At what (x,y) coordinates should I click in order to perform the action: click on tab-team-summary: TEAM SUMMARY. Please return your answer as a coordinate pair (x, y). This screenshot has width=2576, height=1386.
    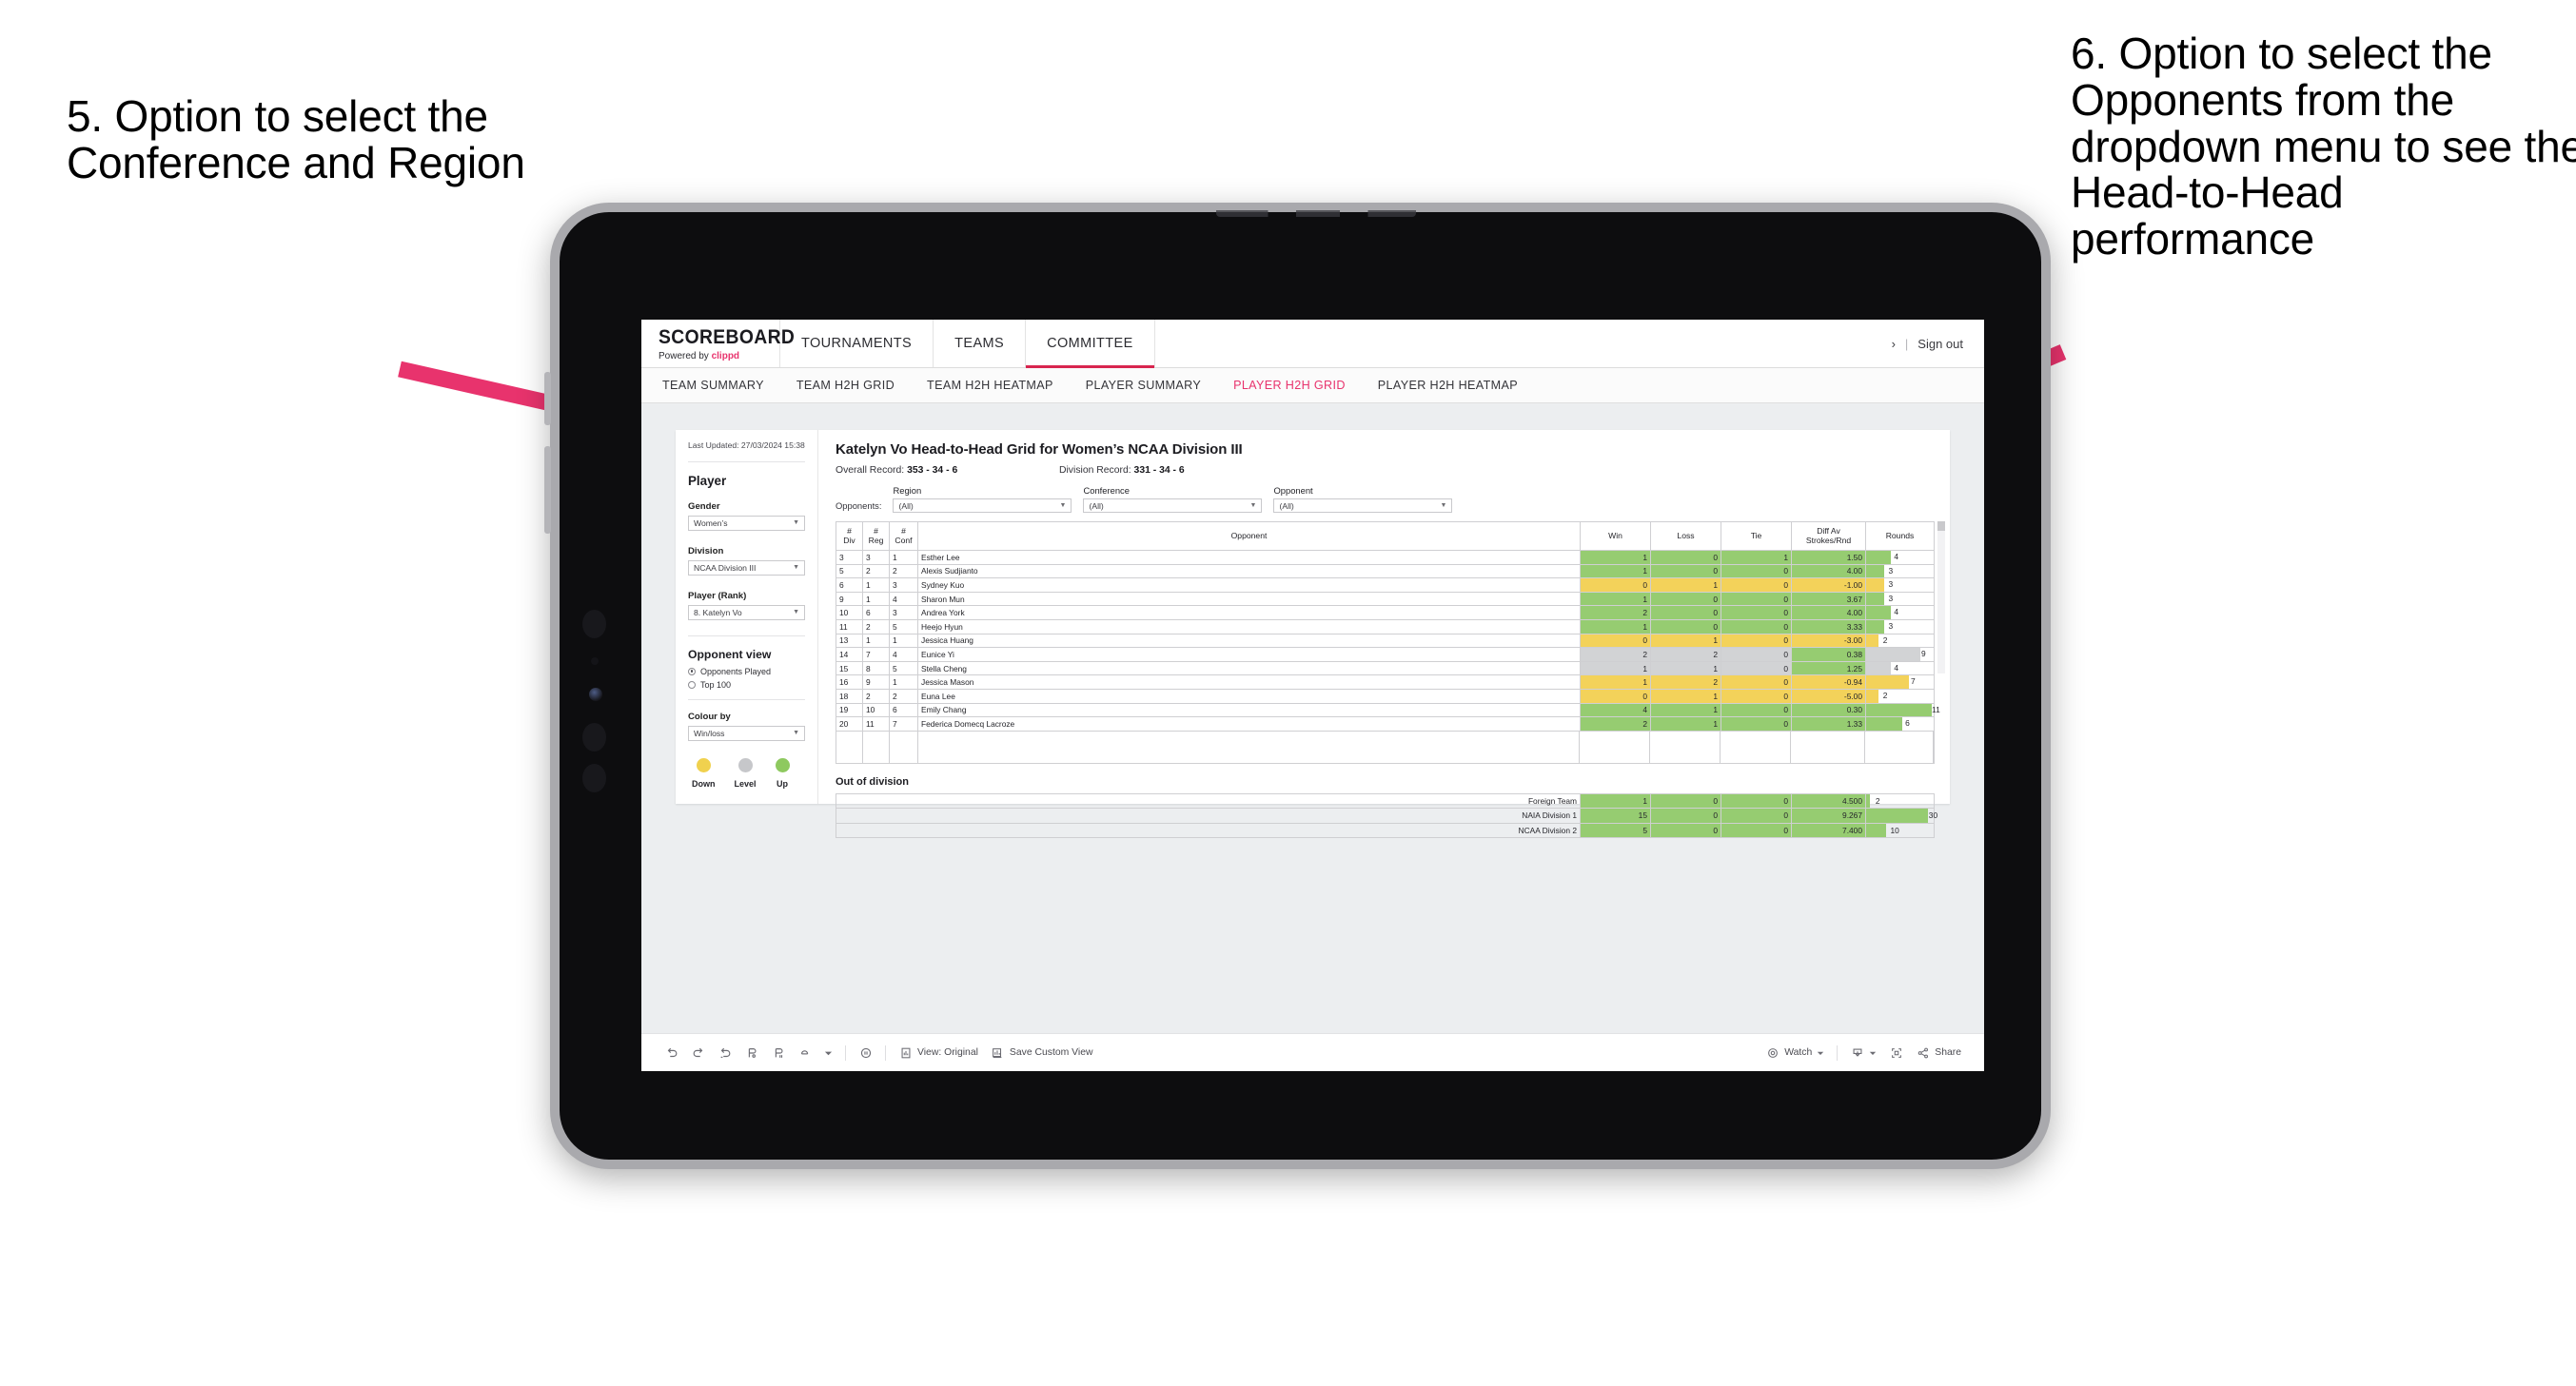
    Looking at the image, I should click on (713, 385).